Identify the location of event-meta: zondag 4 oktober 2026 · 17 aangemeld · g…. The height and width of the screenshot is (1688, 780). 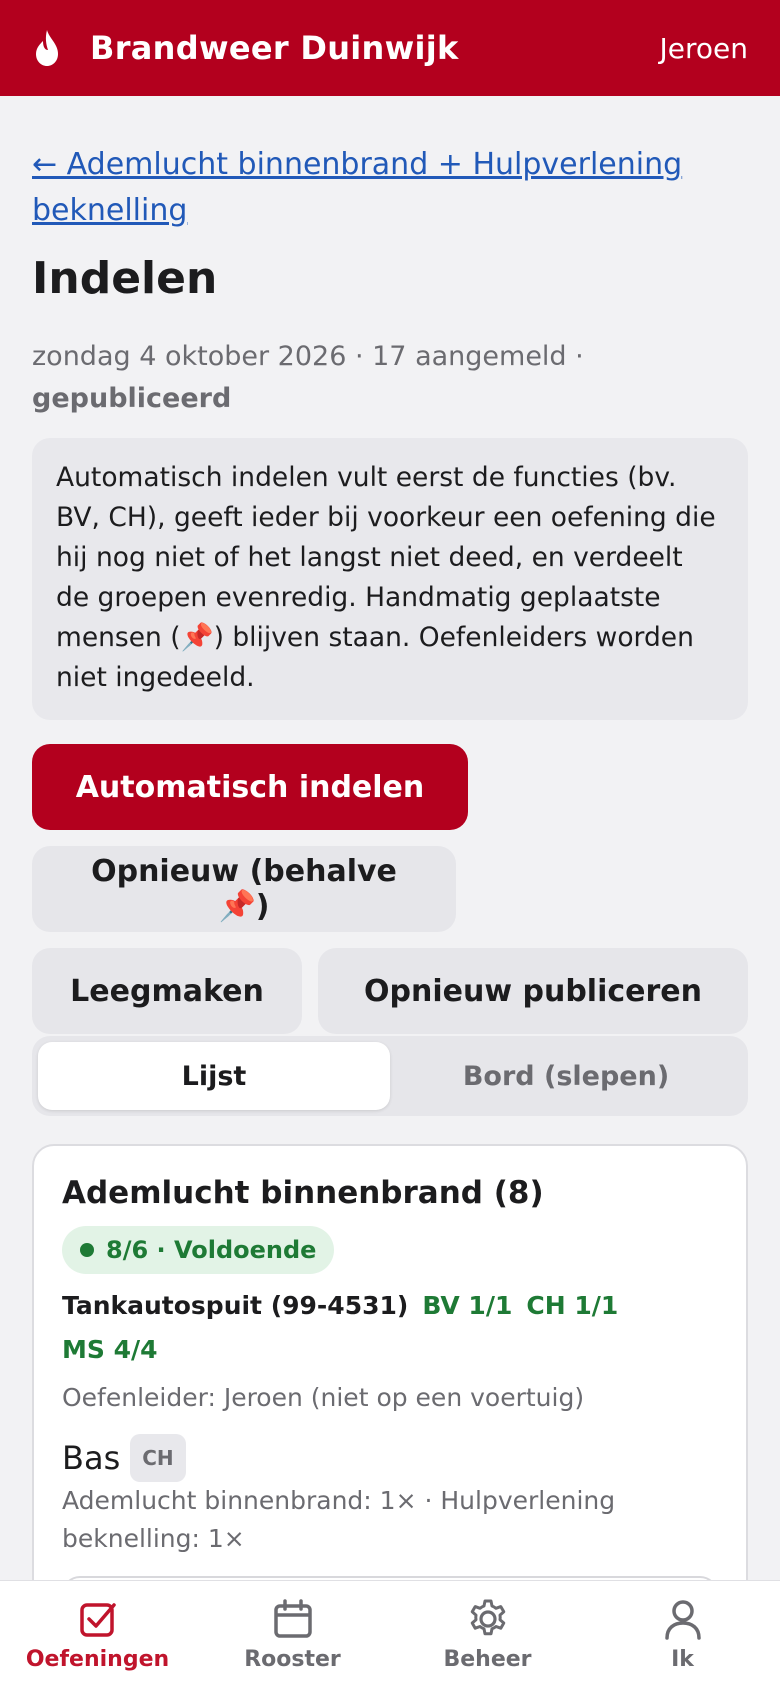
(390, 378).